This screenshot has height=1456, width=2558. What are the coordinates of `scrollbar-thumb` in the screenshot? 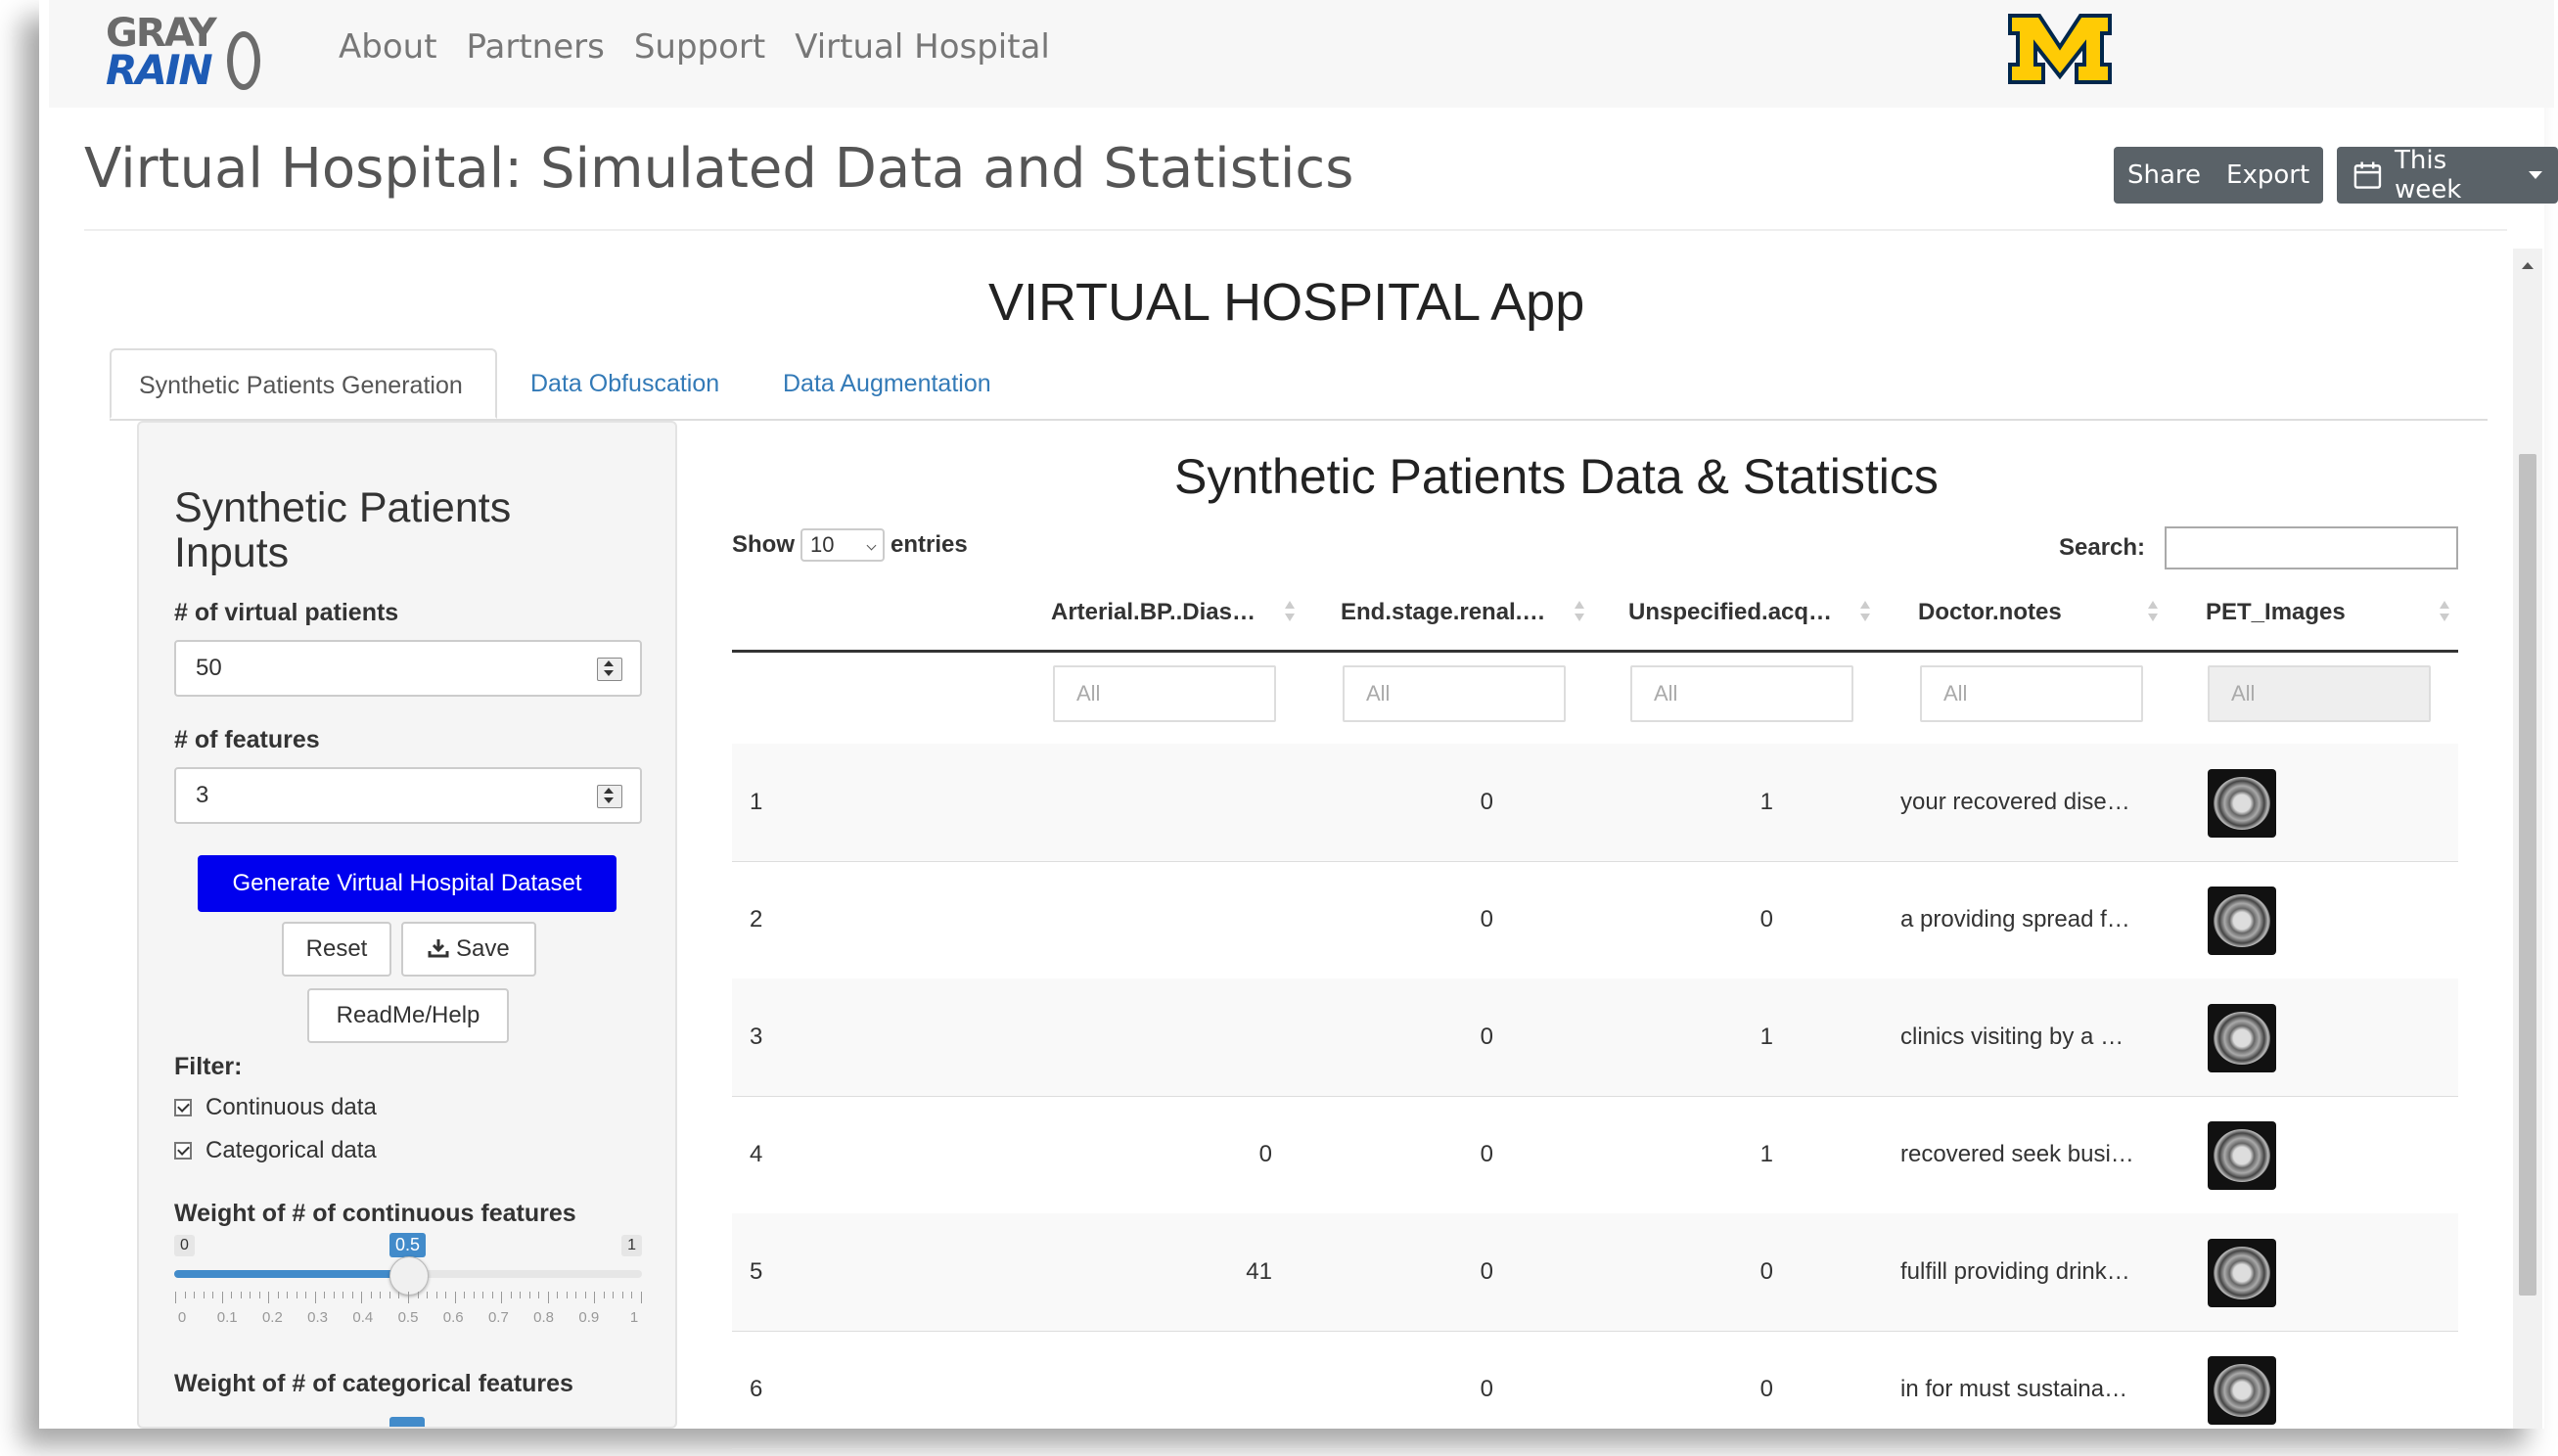 It's located at (2527, 875).